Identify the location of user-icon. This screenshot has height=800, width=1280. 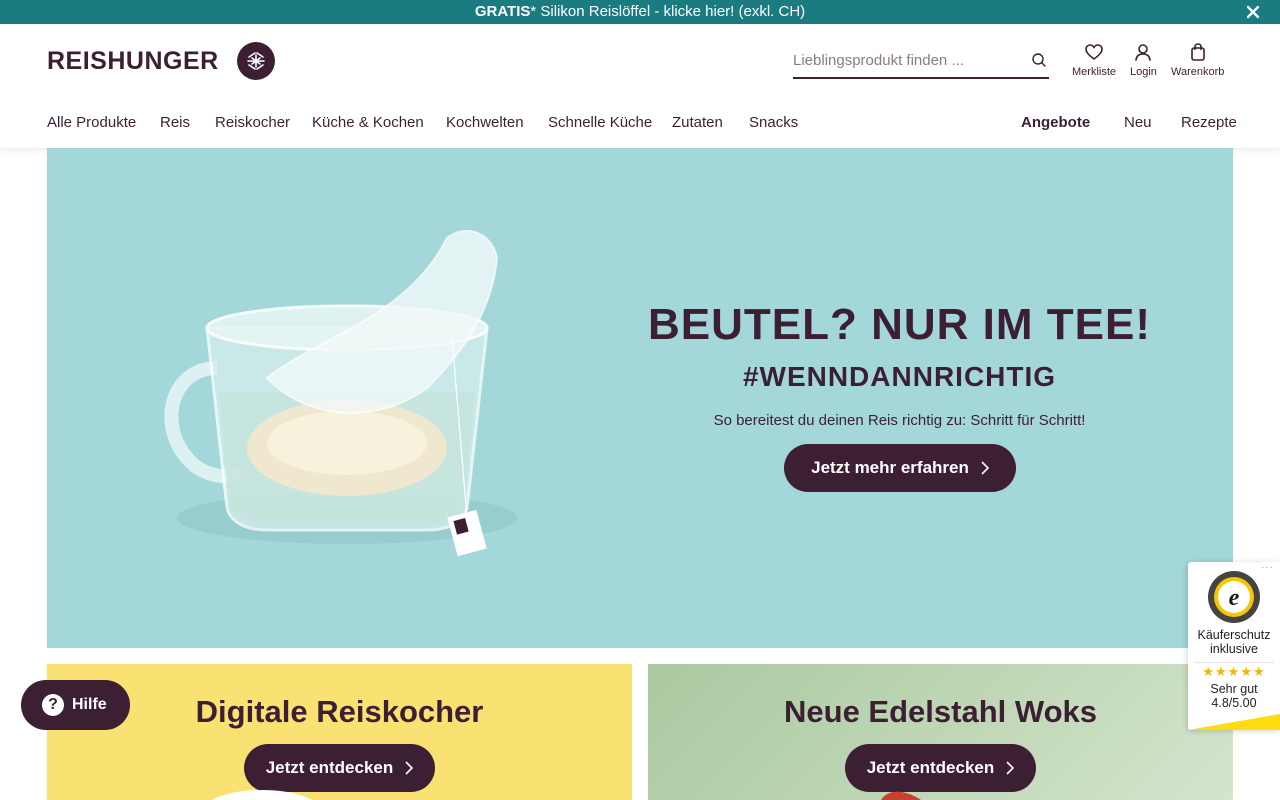
(1143, 52).